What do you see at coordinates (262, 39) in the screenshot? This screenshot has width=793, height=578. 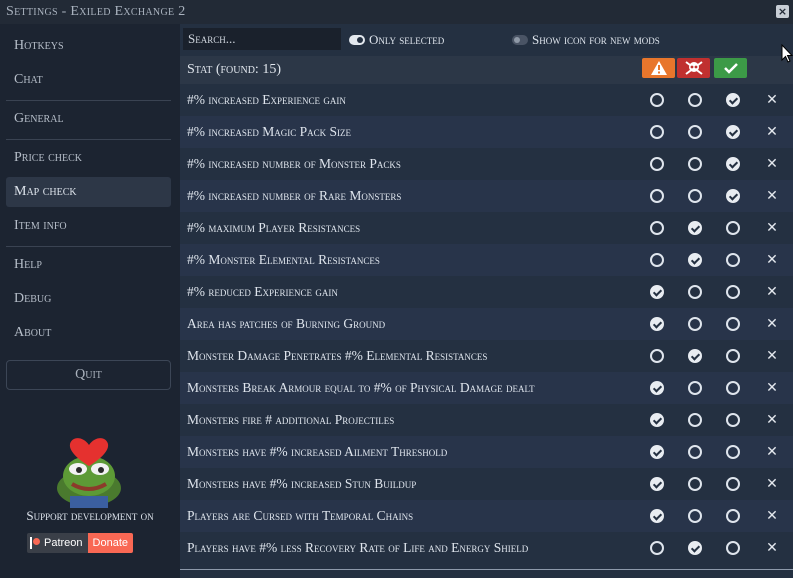 I see `search-input` at bounding box center [262, 39].